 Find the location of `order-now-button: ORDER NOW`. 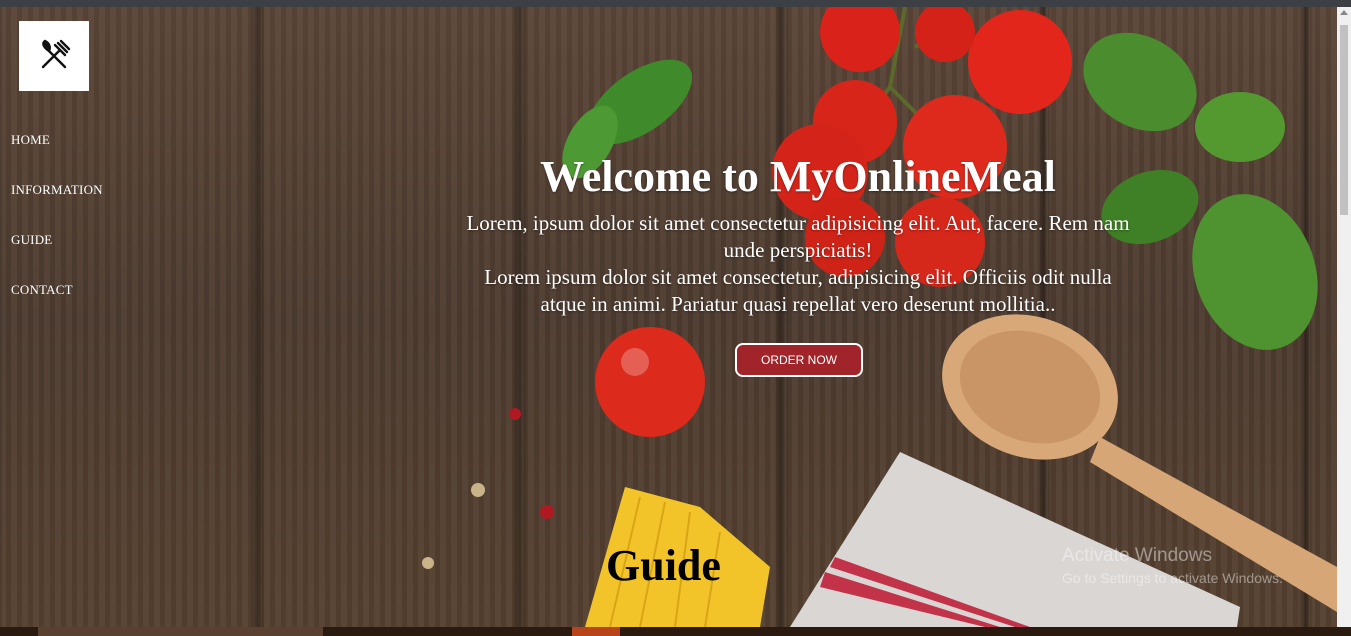

order-now-button: ORDER NOW is located at coordinates (799, 360).